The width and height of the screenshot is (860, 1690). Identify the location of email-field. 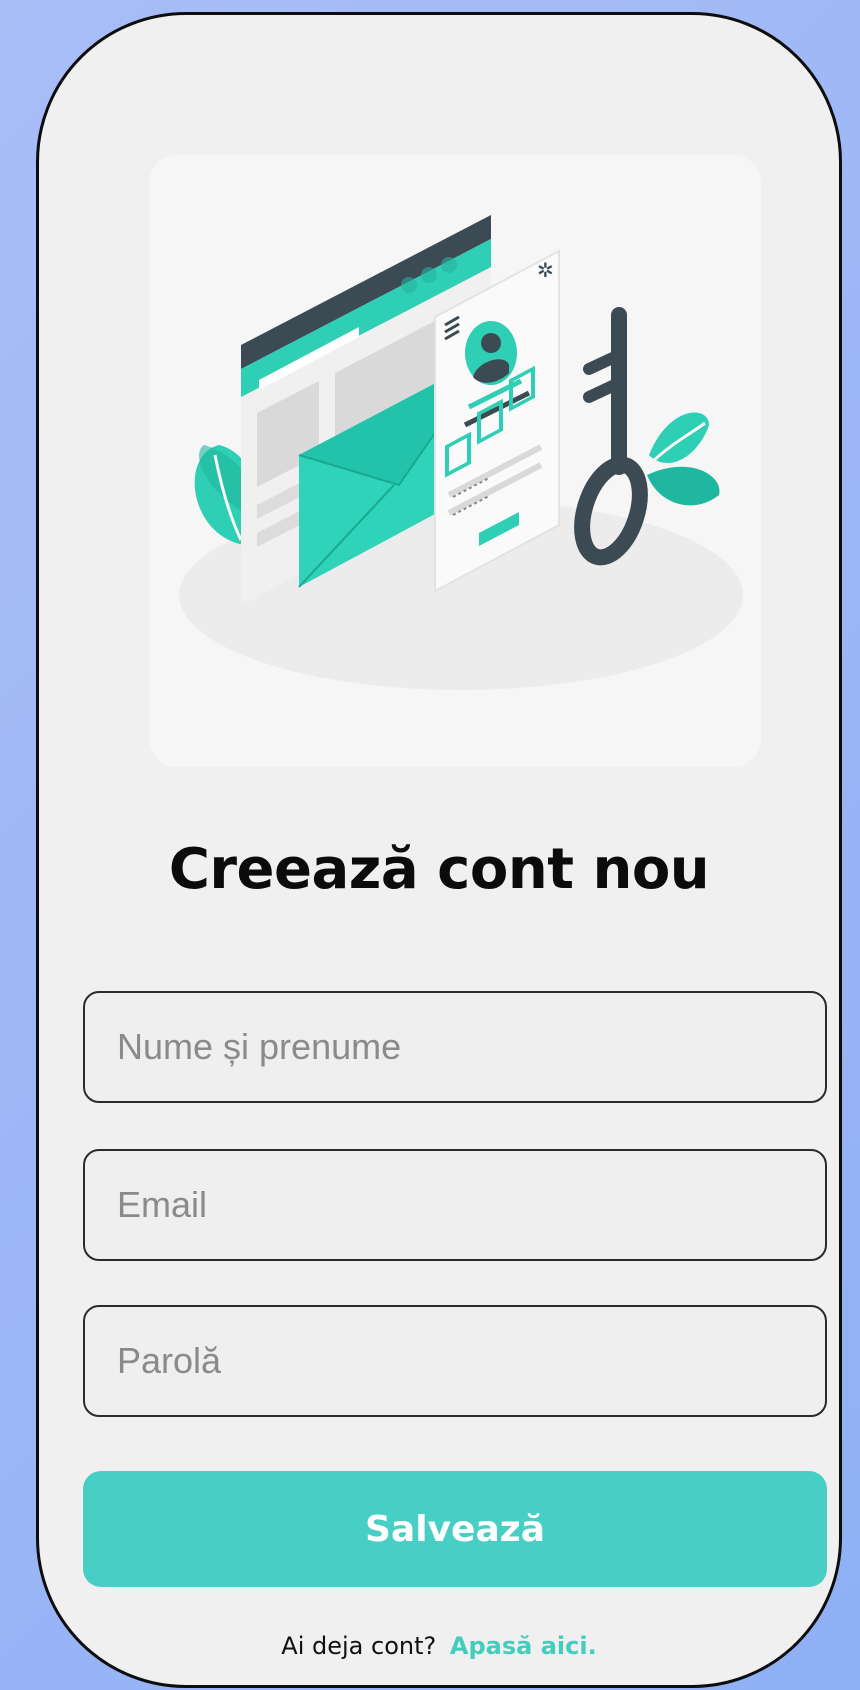
(455, 1205).